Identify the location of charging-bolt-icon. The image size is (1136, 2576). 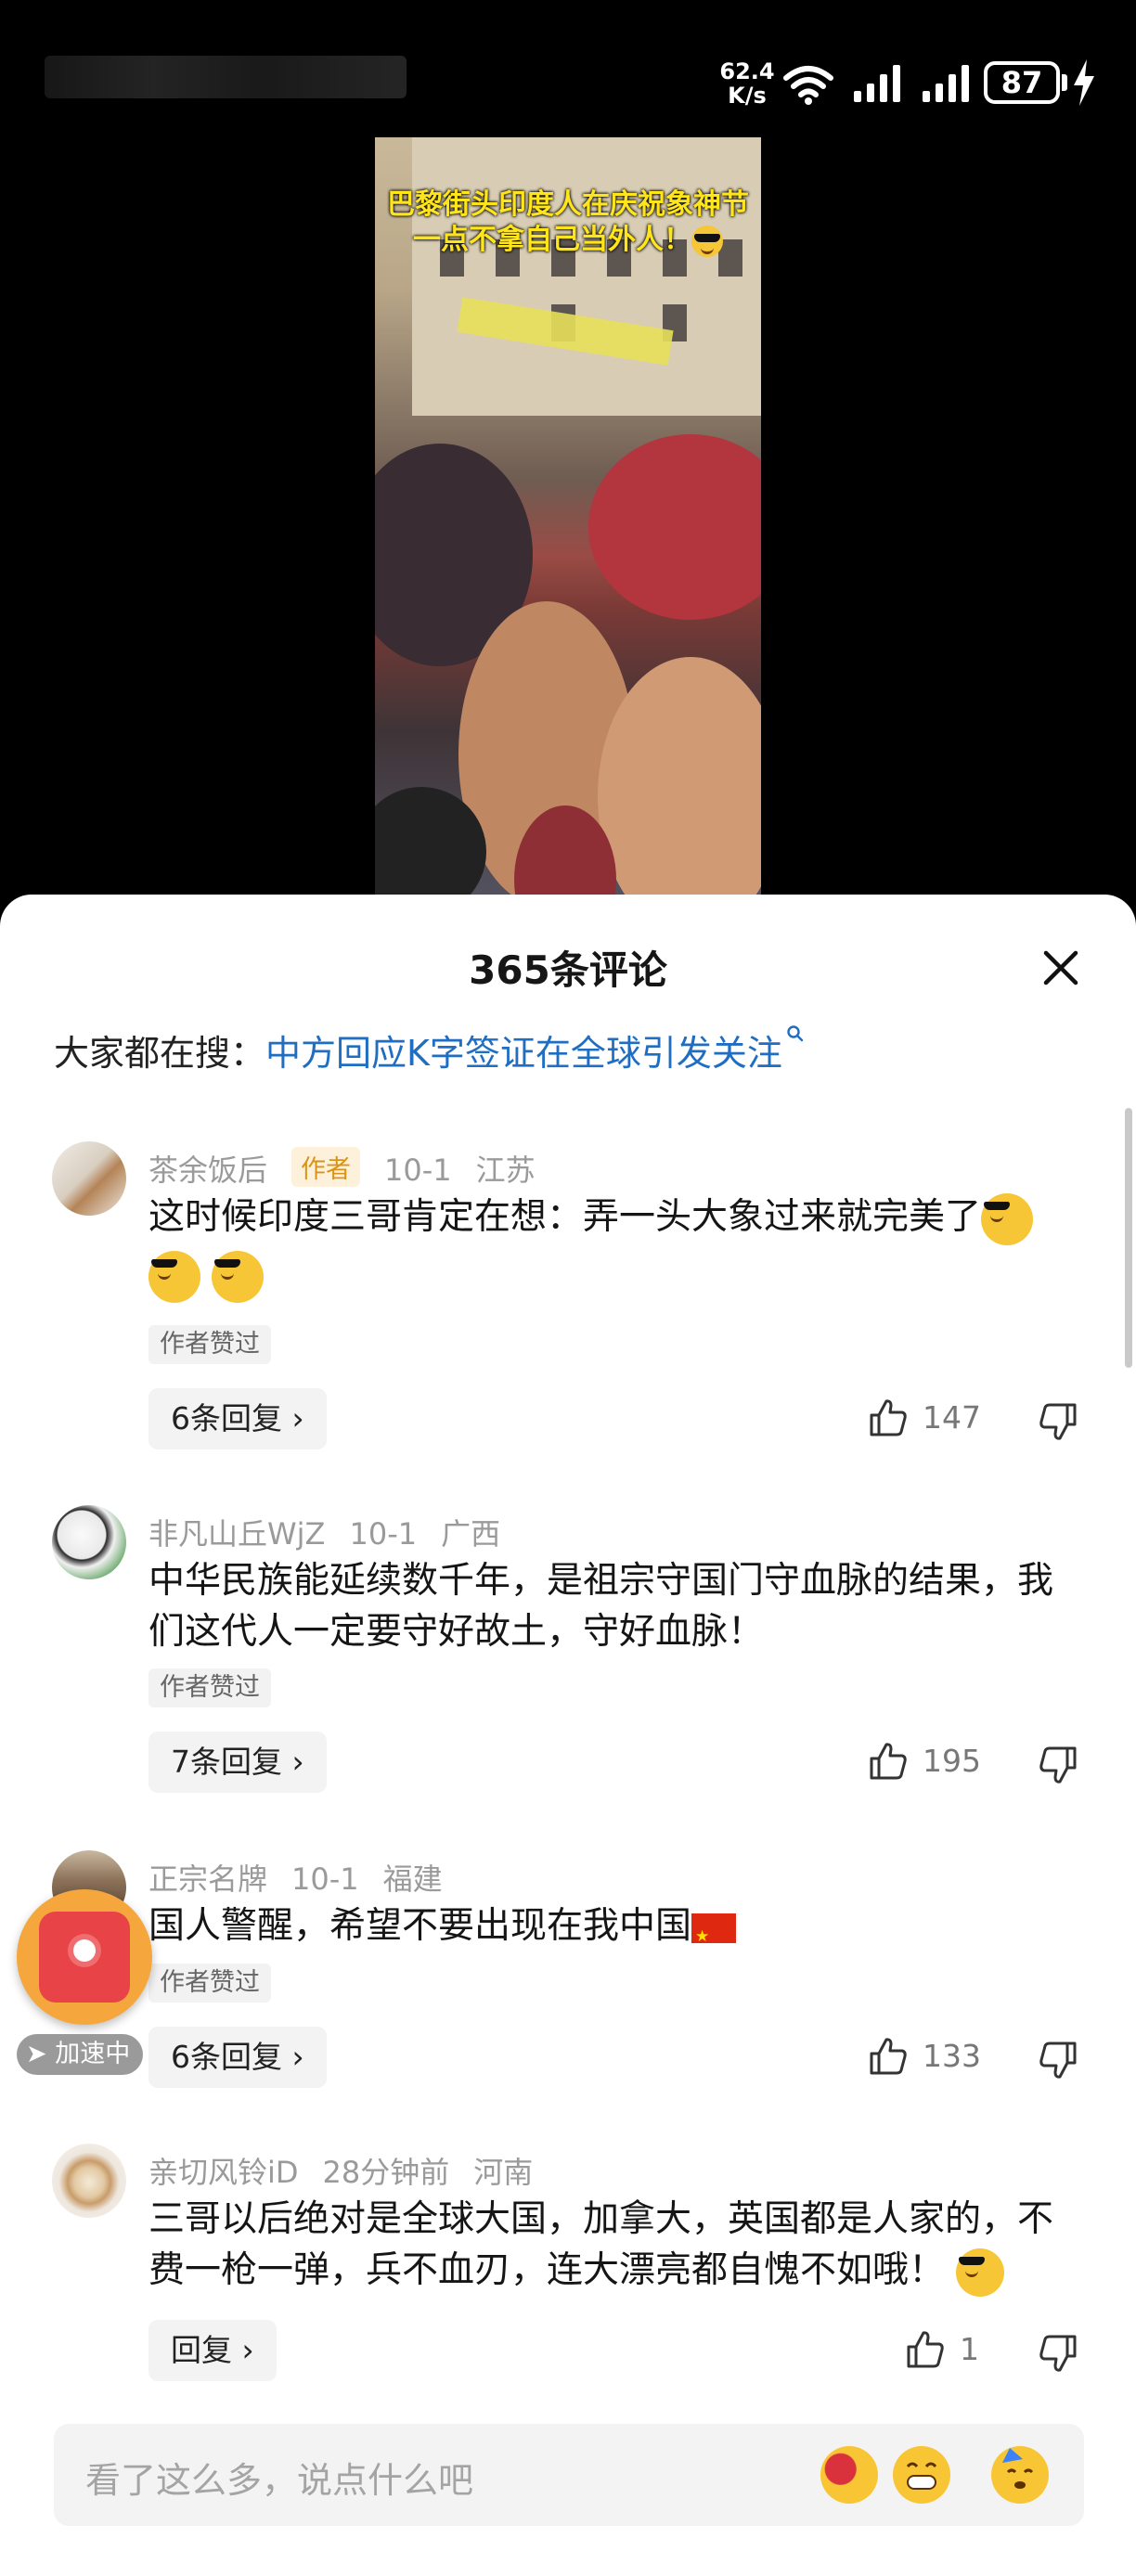
(1084, 83).